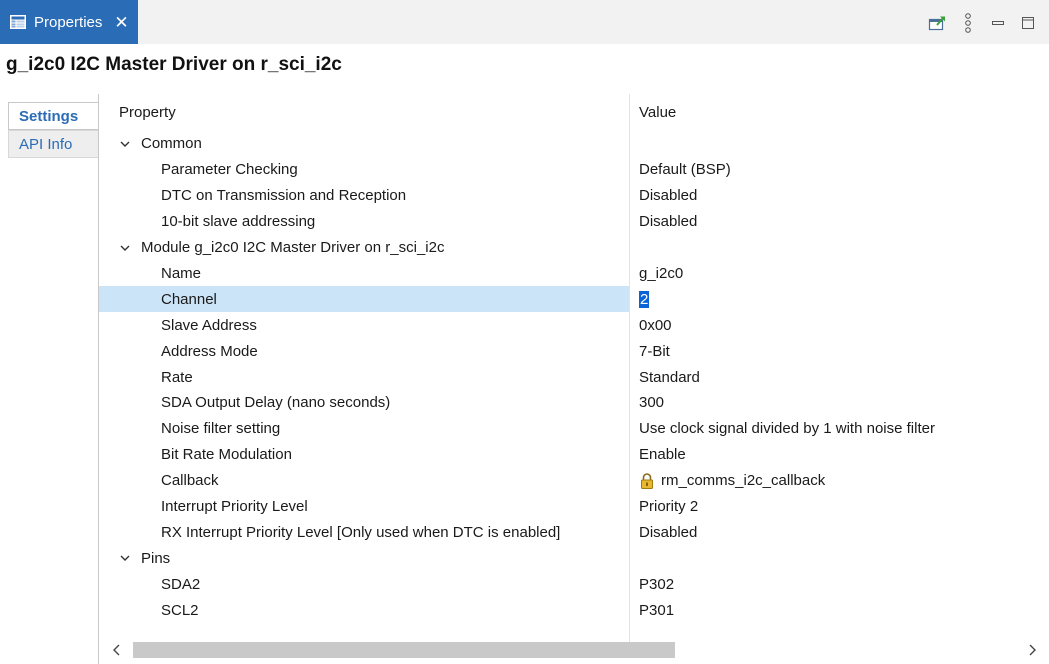  Describe the element at coordinates (364, 299) in the screenshot. I see `property-cell: Channel` at that location.